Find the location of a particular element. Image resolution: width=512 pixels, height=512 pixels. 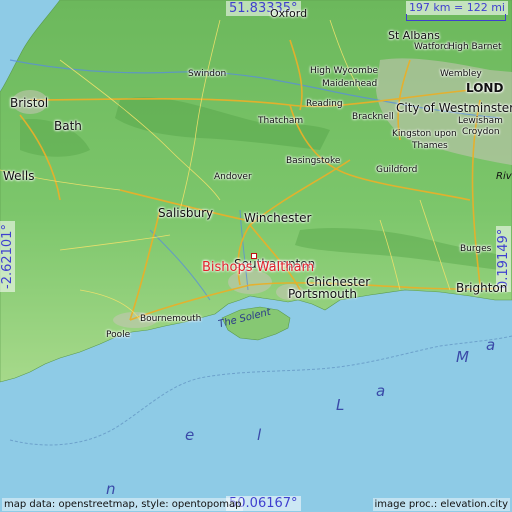

channel-letter-2: e is located at coordinates (190, 435).